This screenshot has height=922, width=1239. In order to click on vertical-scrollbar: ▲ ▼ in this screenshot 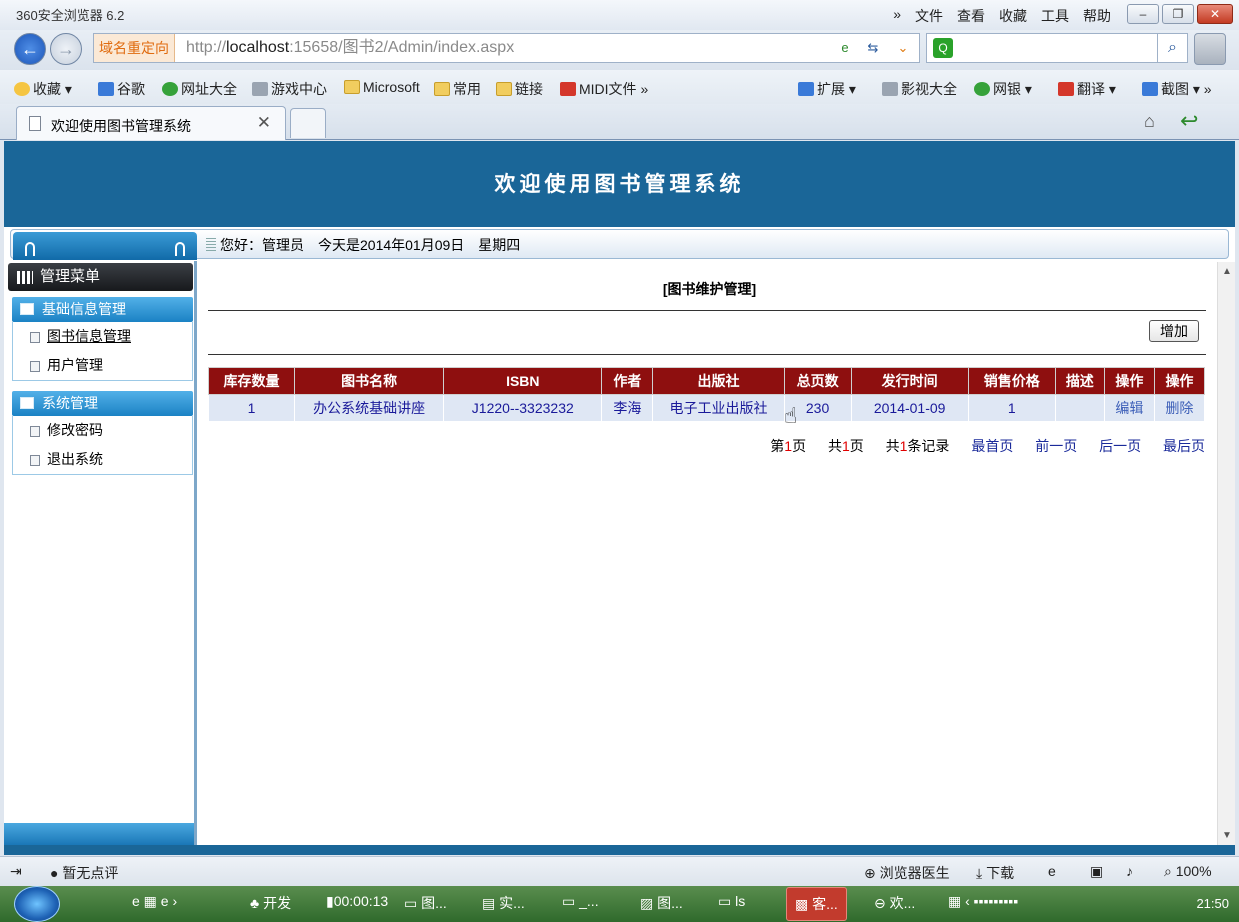, I will do `click(1226, 553)`.